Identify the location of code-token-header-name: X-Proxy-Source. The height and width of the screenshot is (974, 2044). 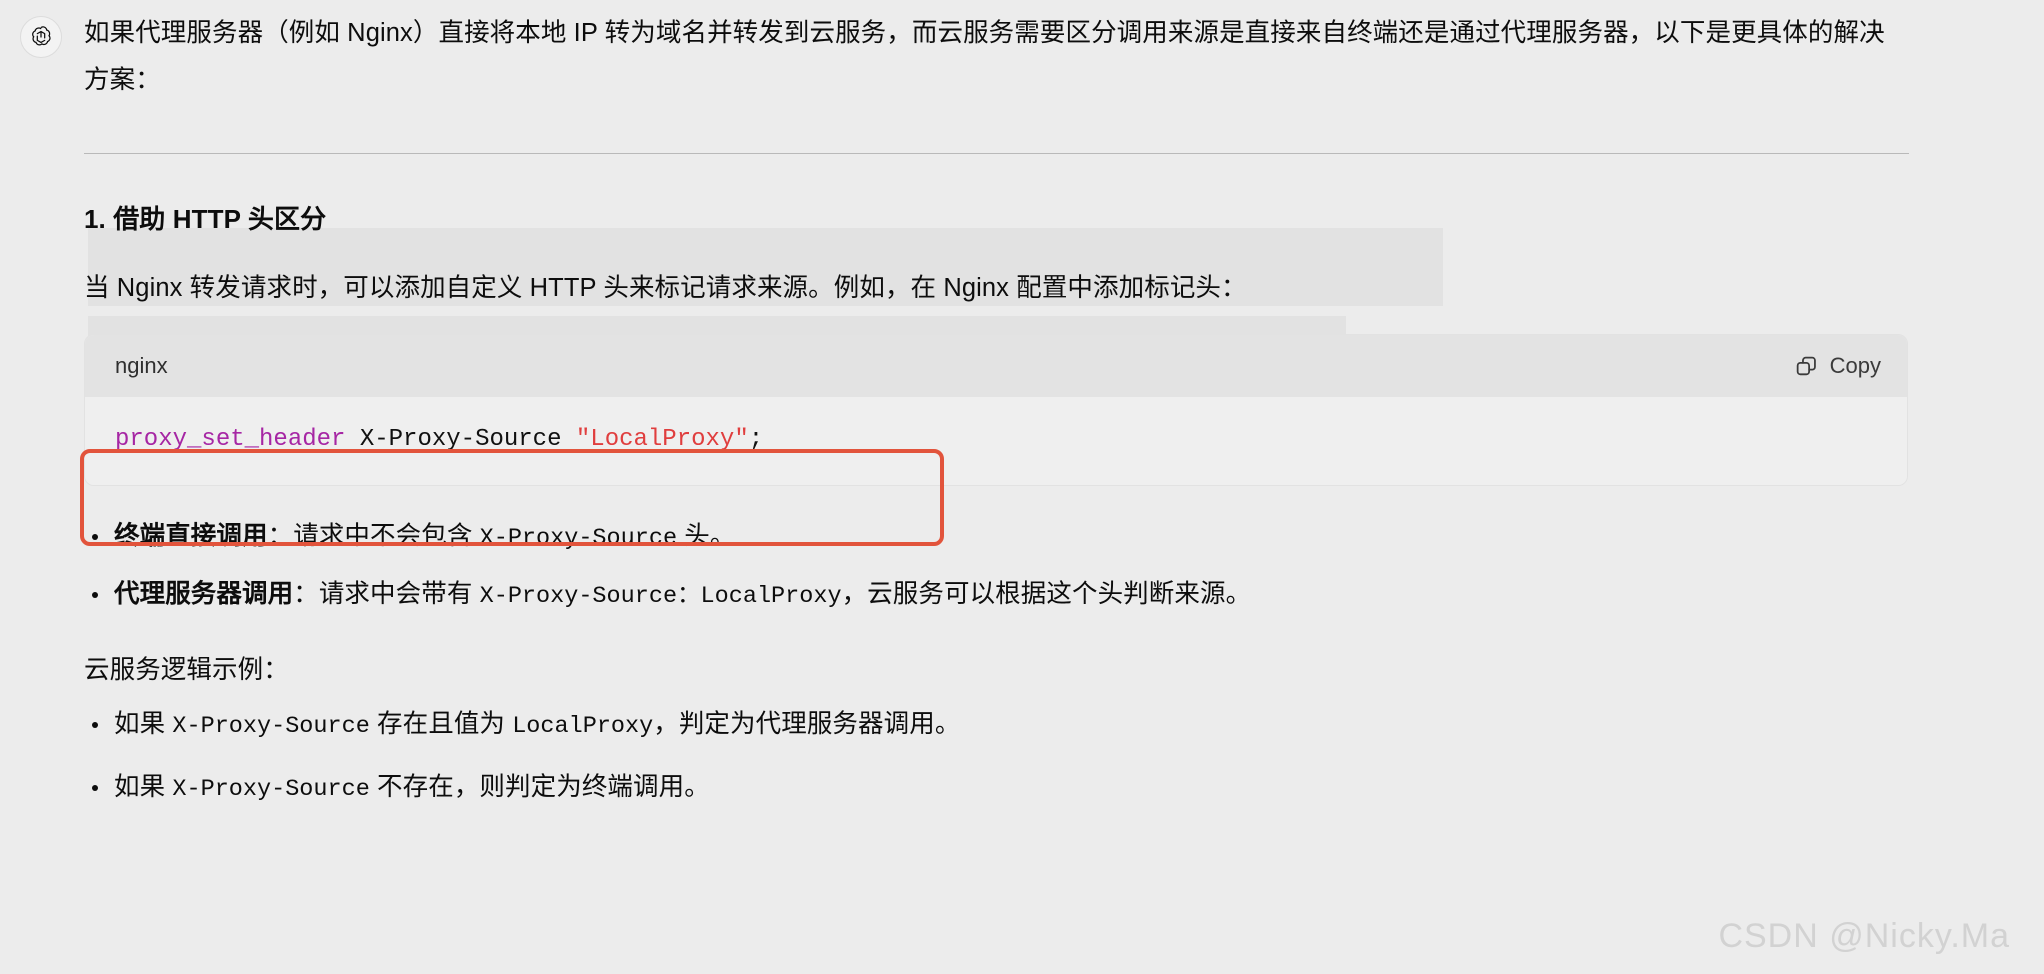
(460, 439).